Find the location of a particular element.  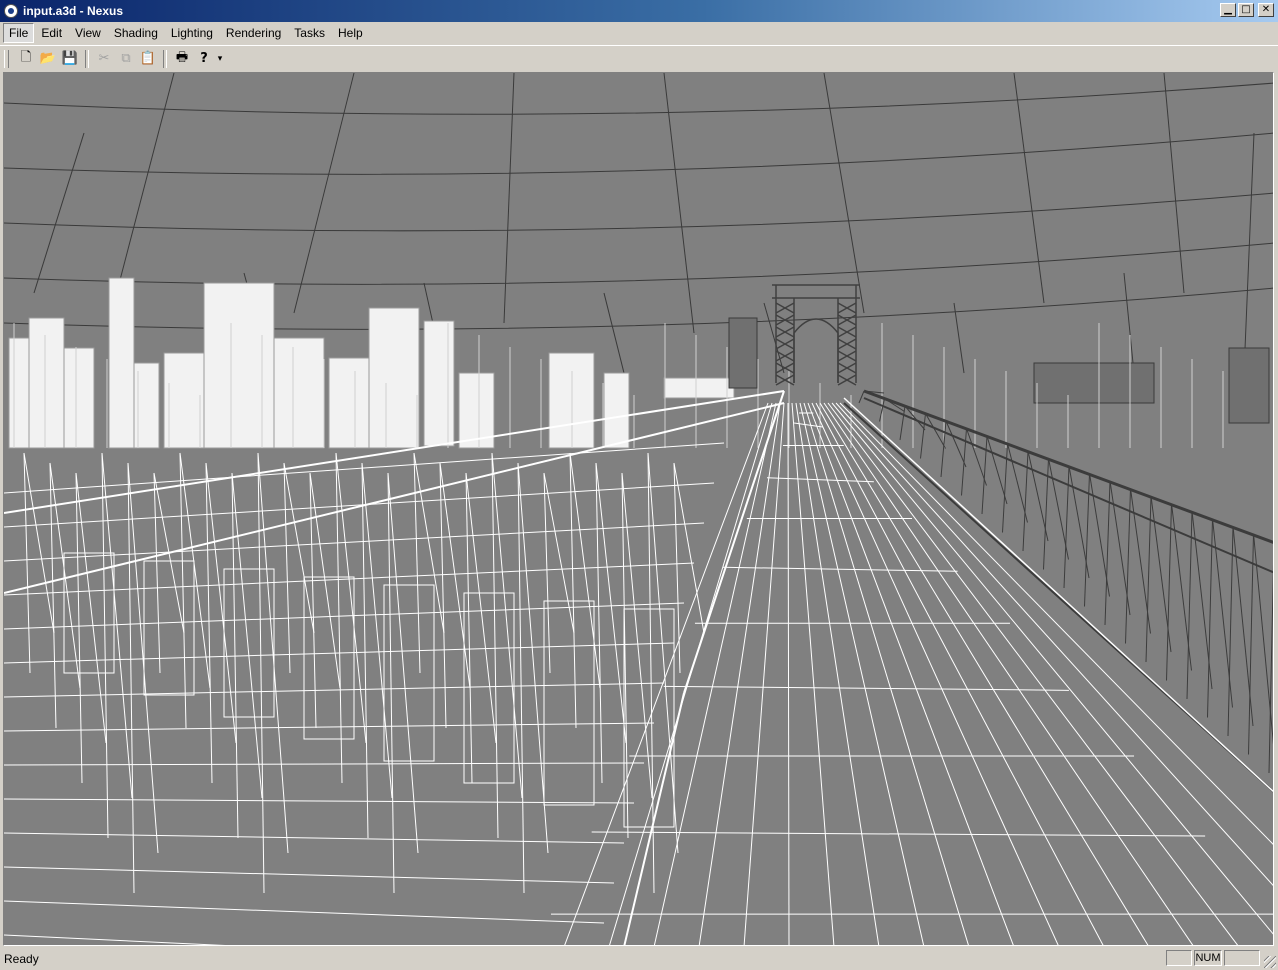

open-folder-icon: 📂 is located at coordinates (48, 58).